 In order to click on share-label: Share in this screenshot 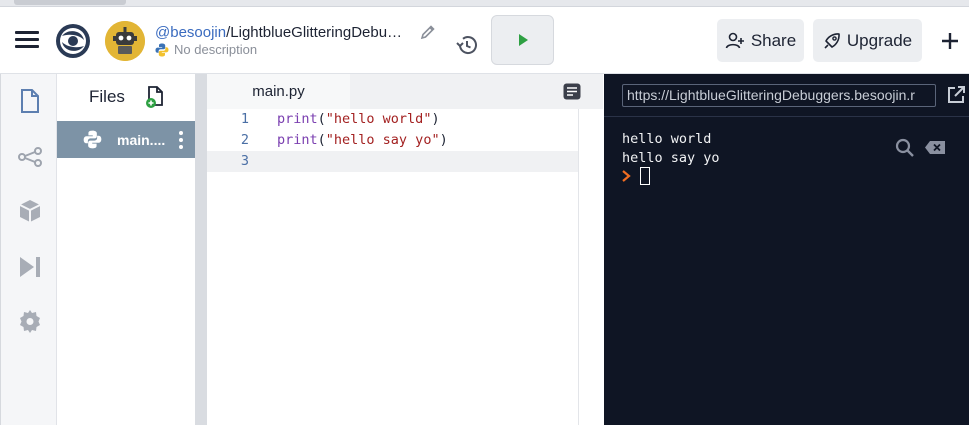, I will do `click(773, 40)`.